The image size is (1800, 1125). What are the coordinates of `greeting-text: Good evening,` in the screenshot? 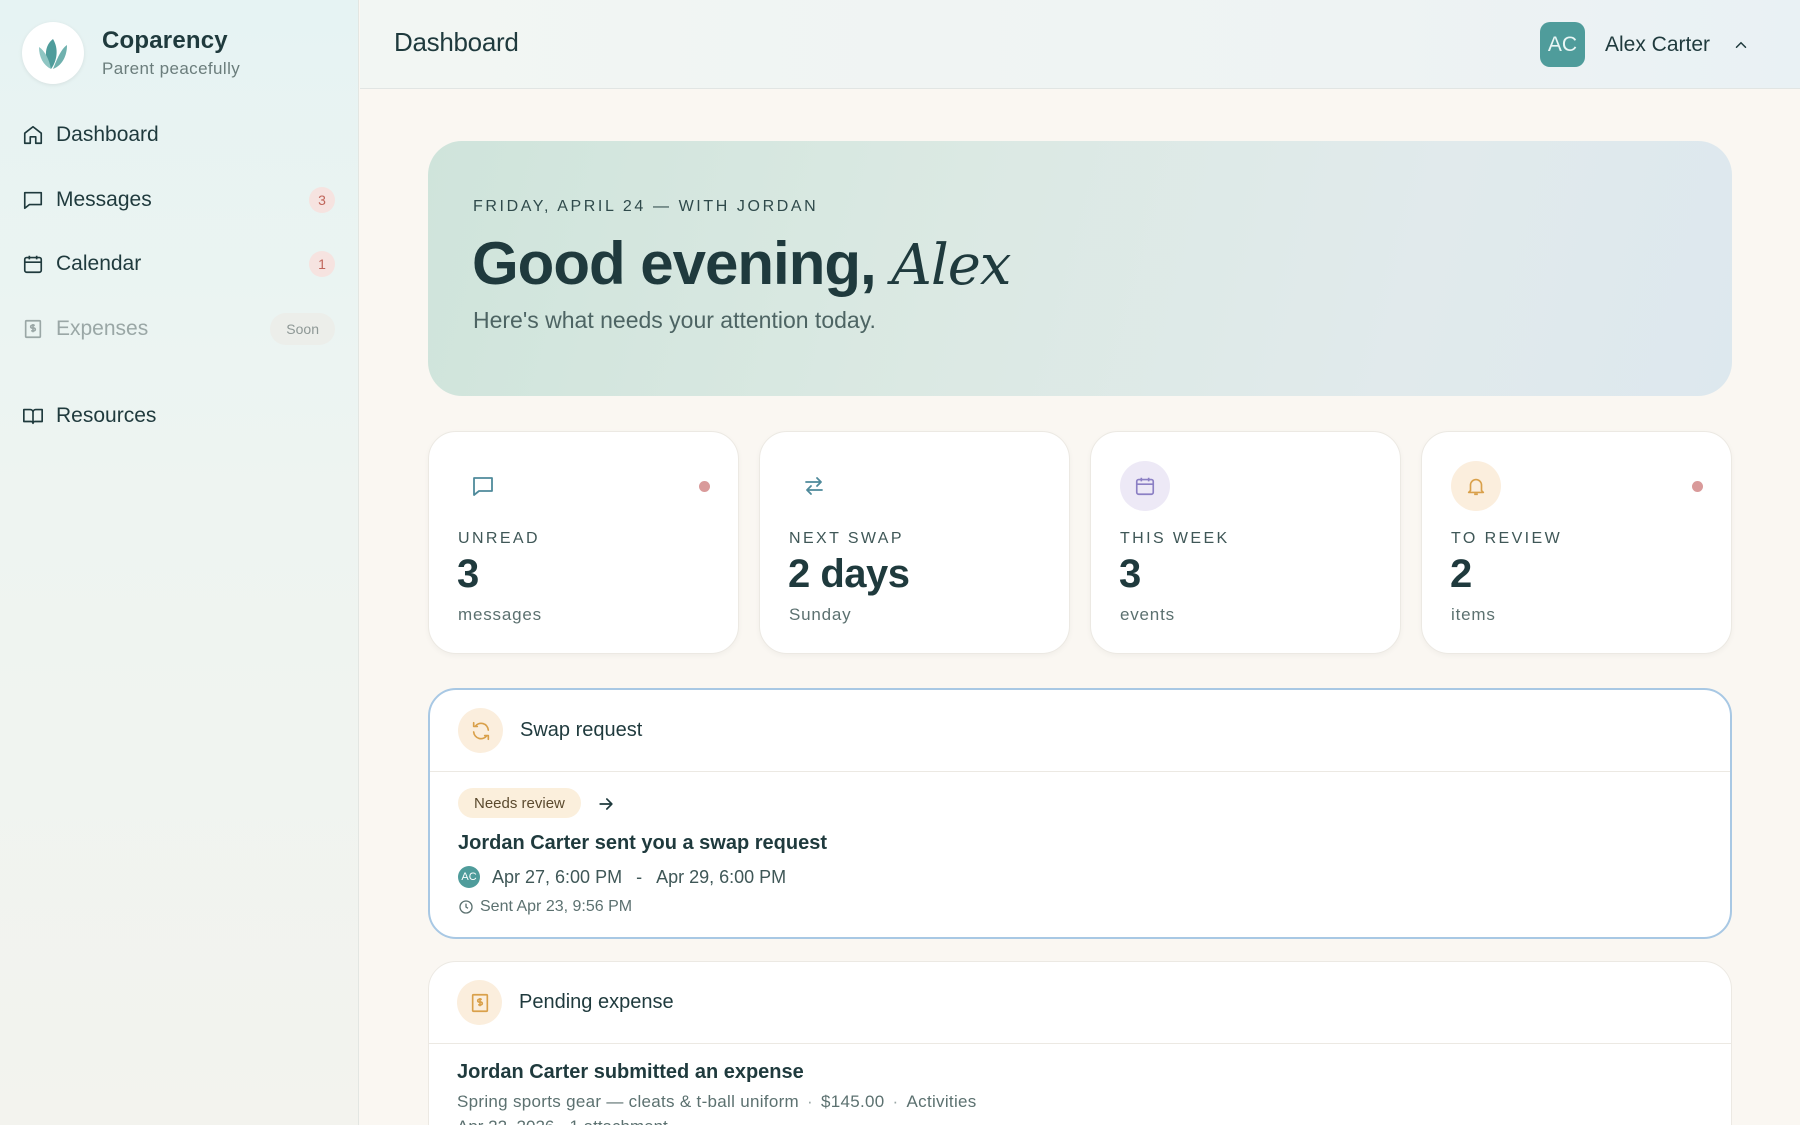 It's located at (674, 263).